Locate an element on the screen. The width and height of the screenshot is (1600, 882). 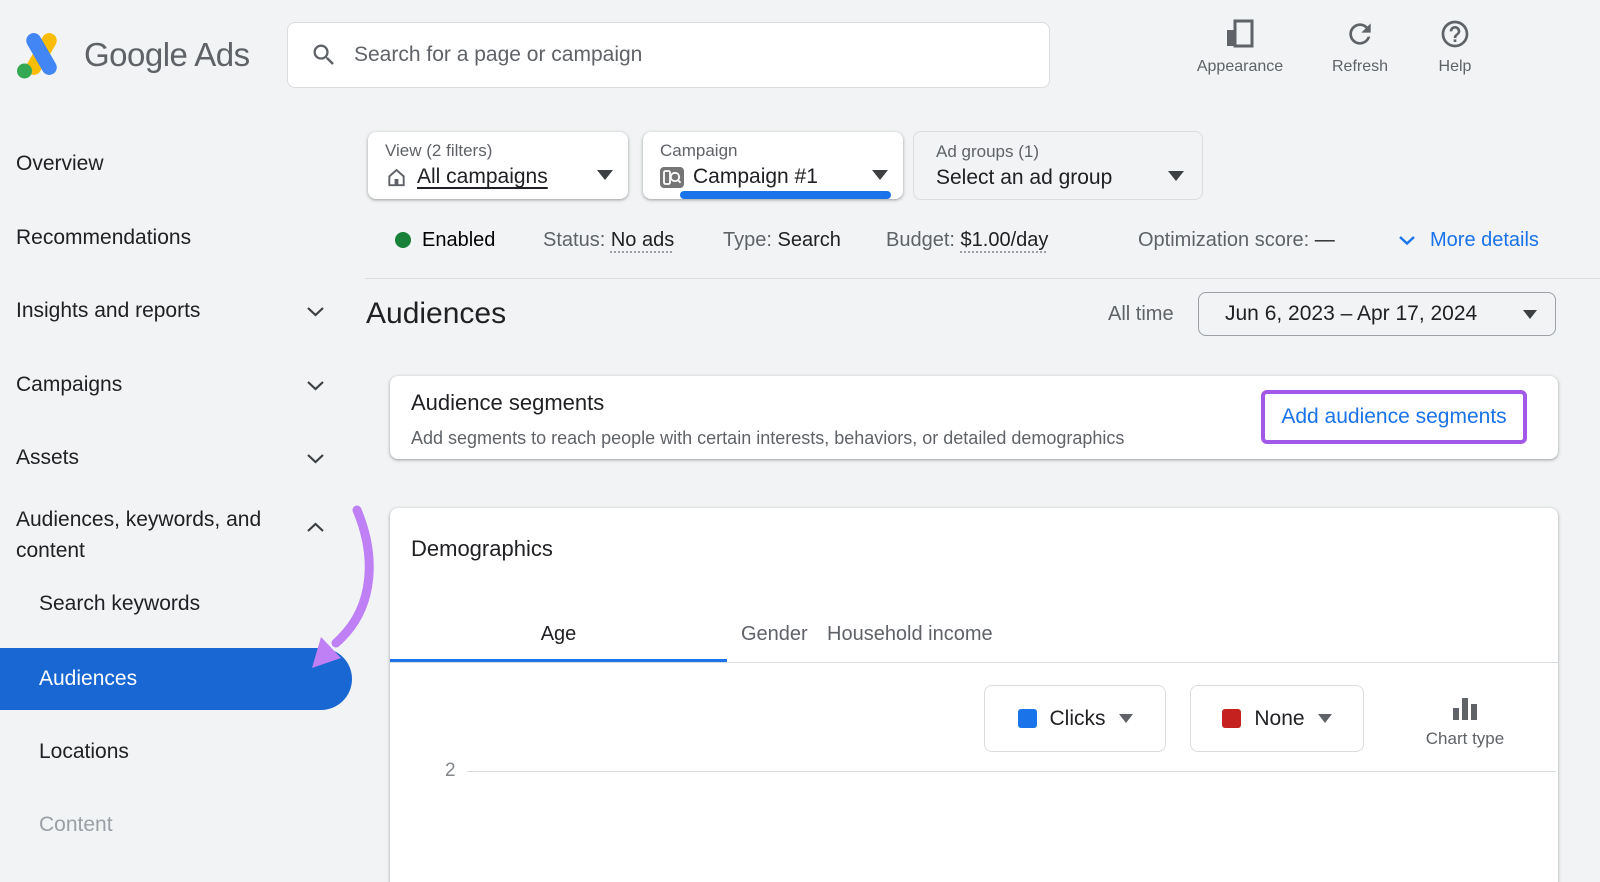
date-preset-label: All time is located at coordinates (1141, 314).